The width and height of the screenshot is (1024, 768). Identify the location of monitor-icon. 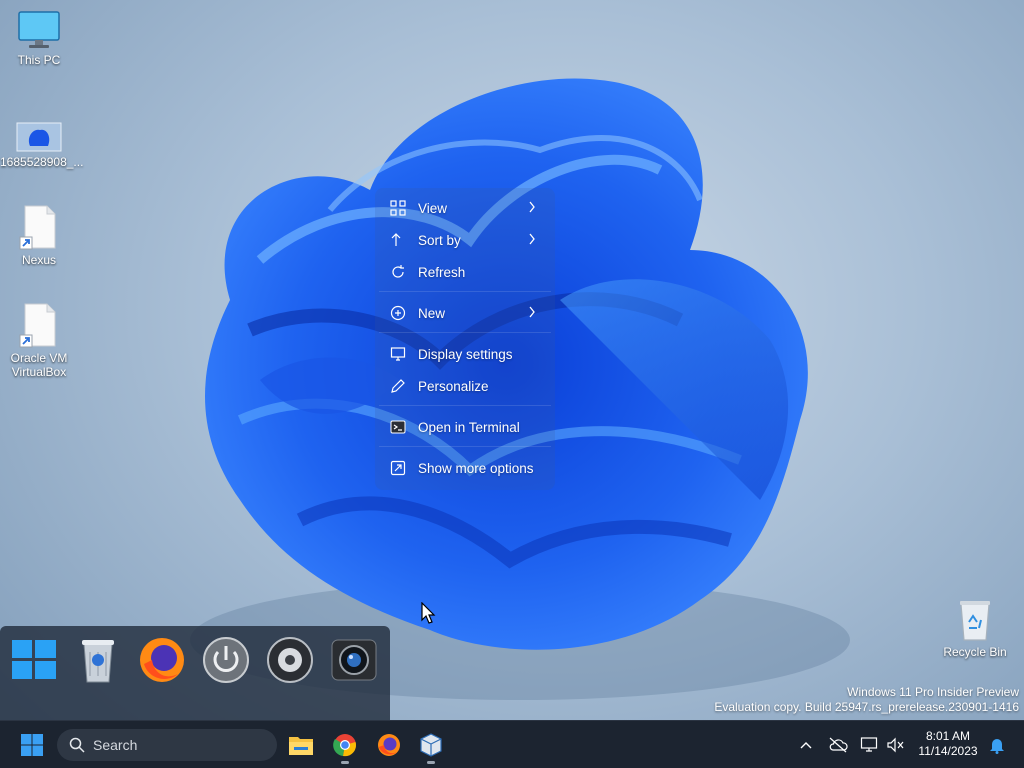
(39, 29).